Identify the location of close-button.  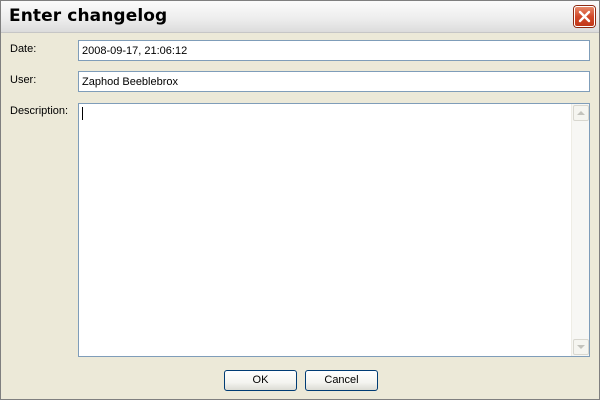
(584, 16).